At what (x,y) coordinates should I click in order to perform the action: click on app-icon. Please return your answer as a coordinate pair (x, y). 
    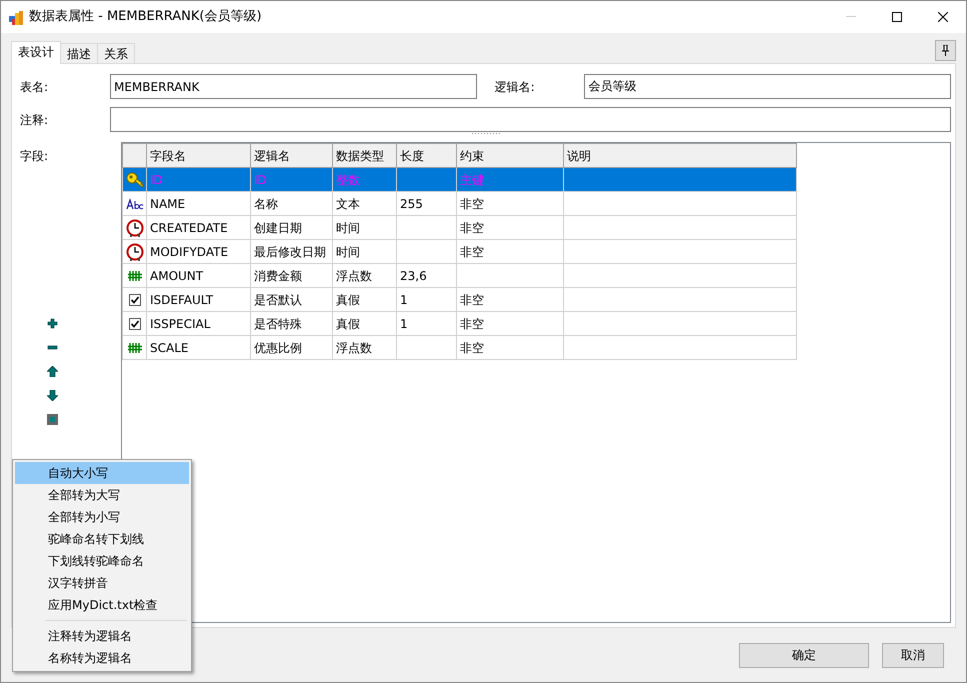
    Looking at the image, I should click on (16, 17).